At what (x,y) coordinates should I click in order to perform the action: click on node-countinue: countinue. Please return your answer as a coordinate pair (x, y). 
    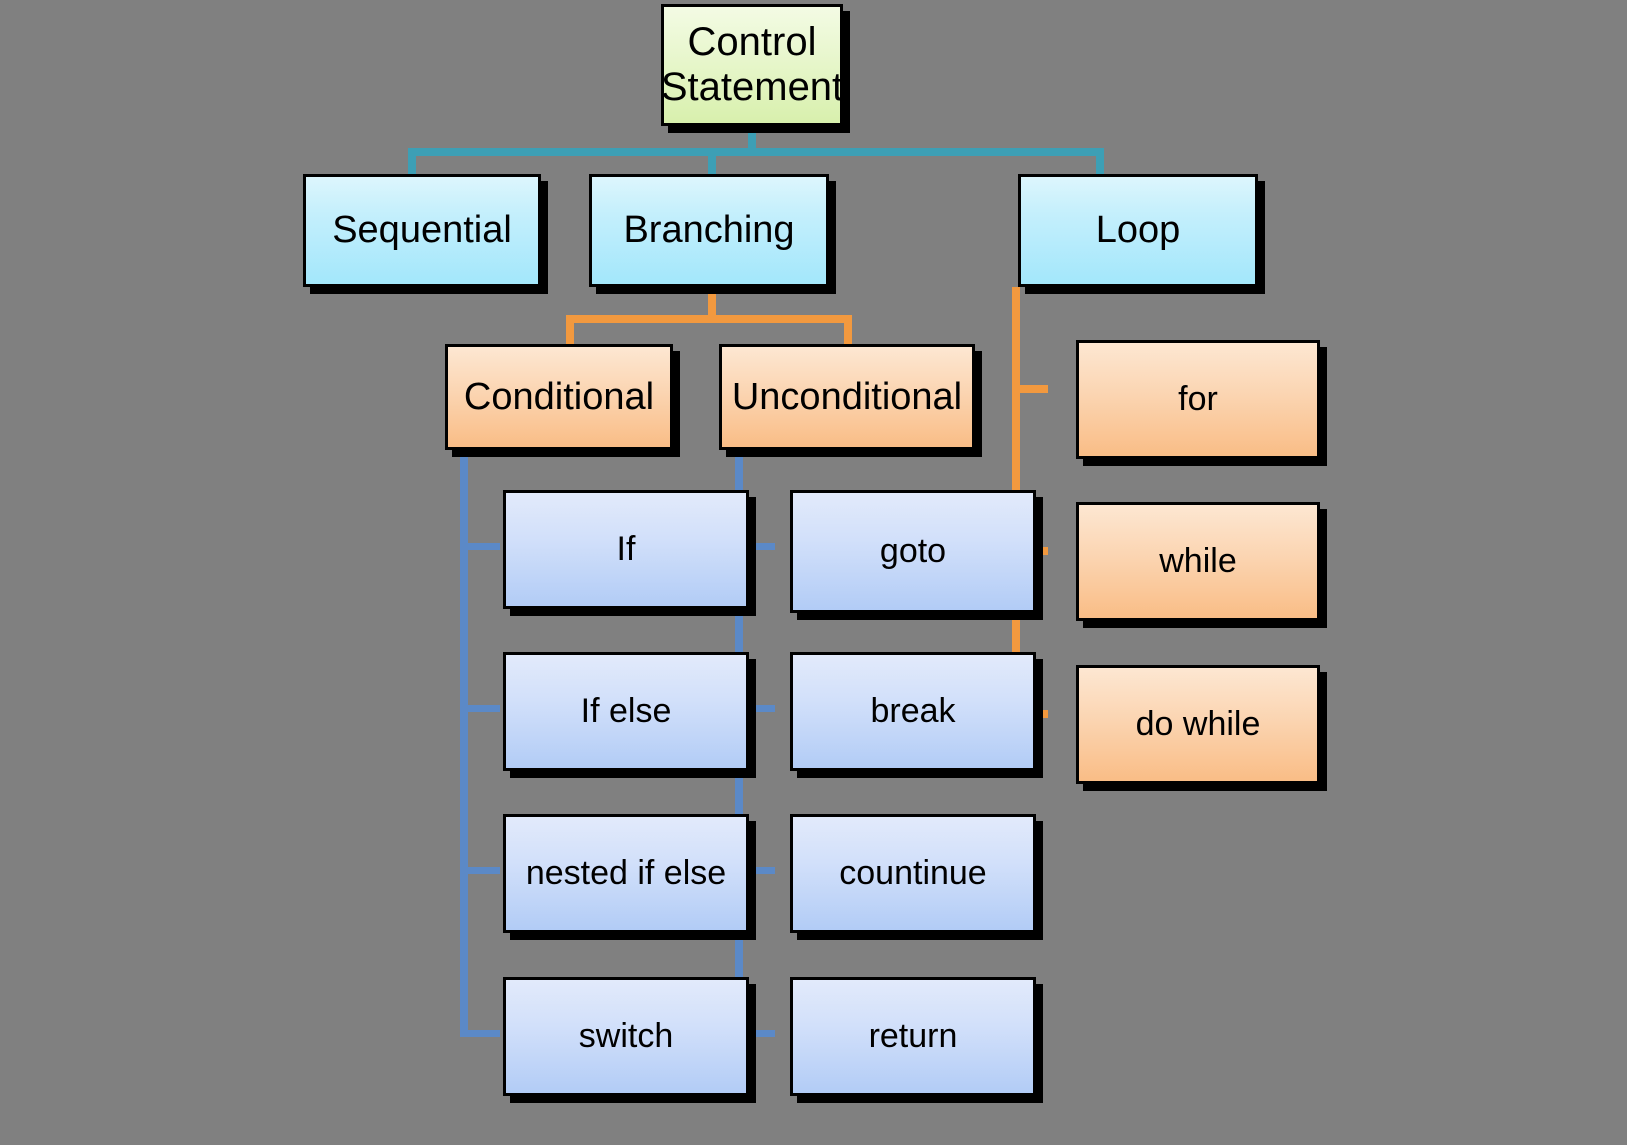
    Looking at the image, I should click on (913, 873).